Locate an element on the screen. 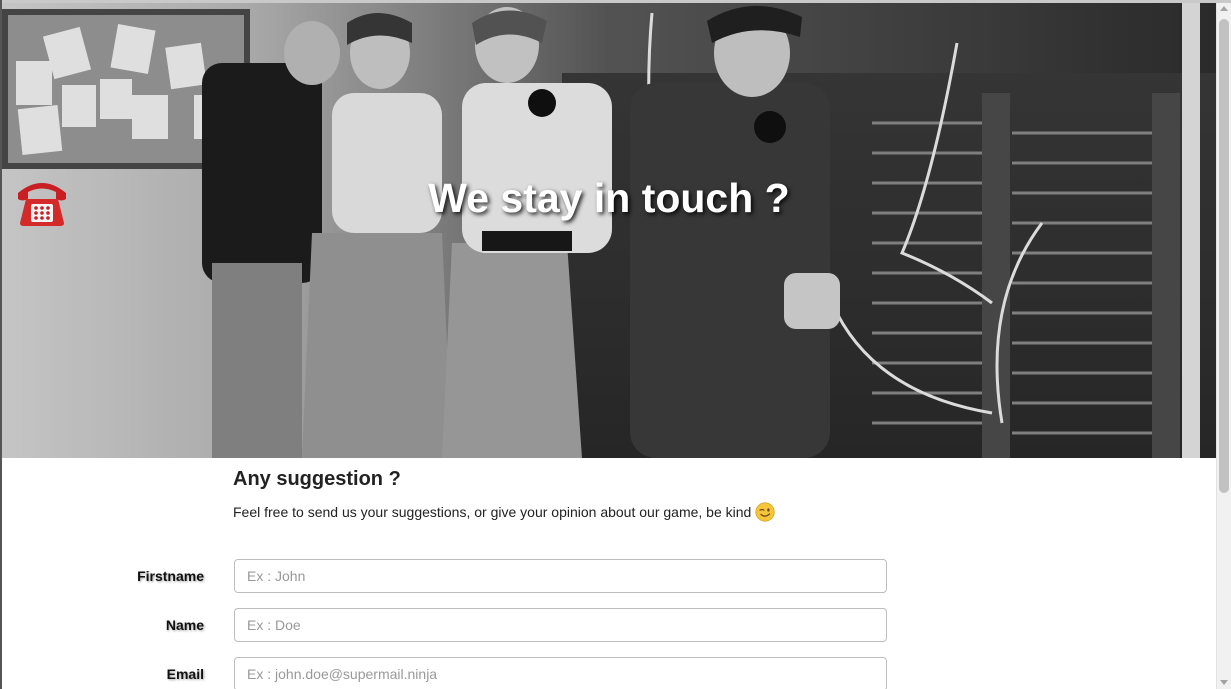 The height and width of the screenshot is (689, 1231). name-label: Name is located at coordinates (184, 625).